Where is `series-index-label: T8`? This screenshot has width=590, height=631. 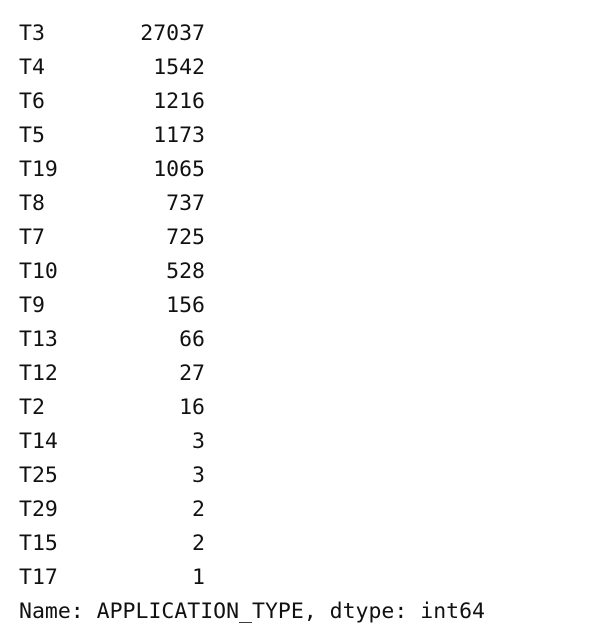 series-index-label: T8 is located at coordinates (32, 203).